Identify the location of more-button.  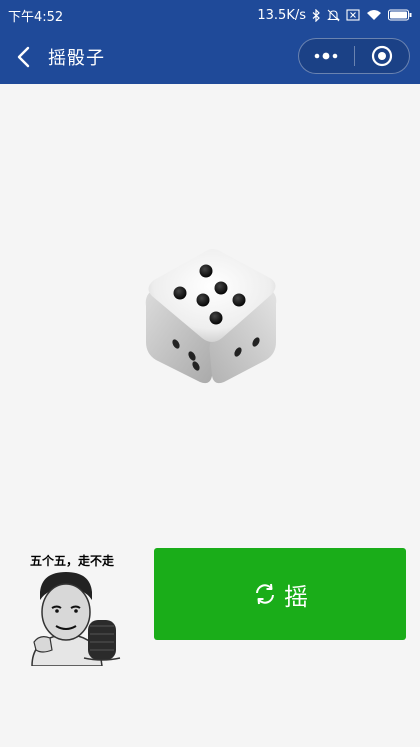
(326, 56).